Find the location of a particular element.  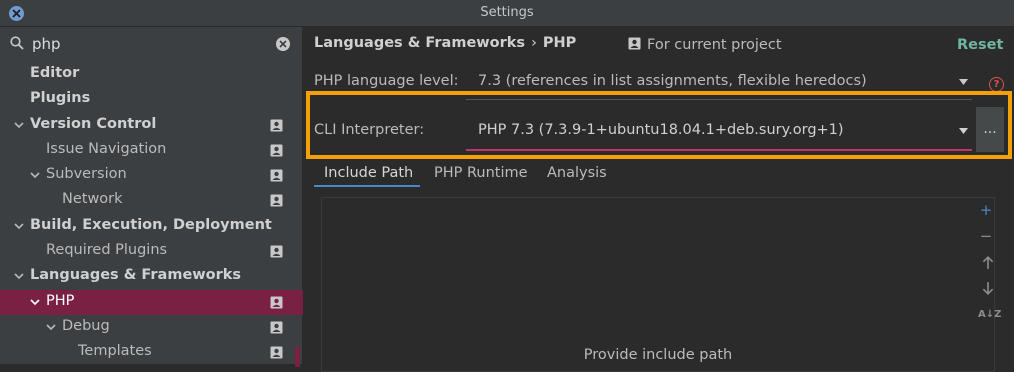

sidebar-item-label: Required Plugins is located at coordinates (107, 250).